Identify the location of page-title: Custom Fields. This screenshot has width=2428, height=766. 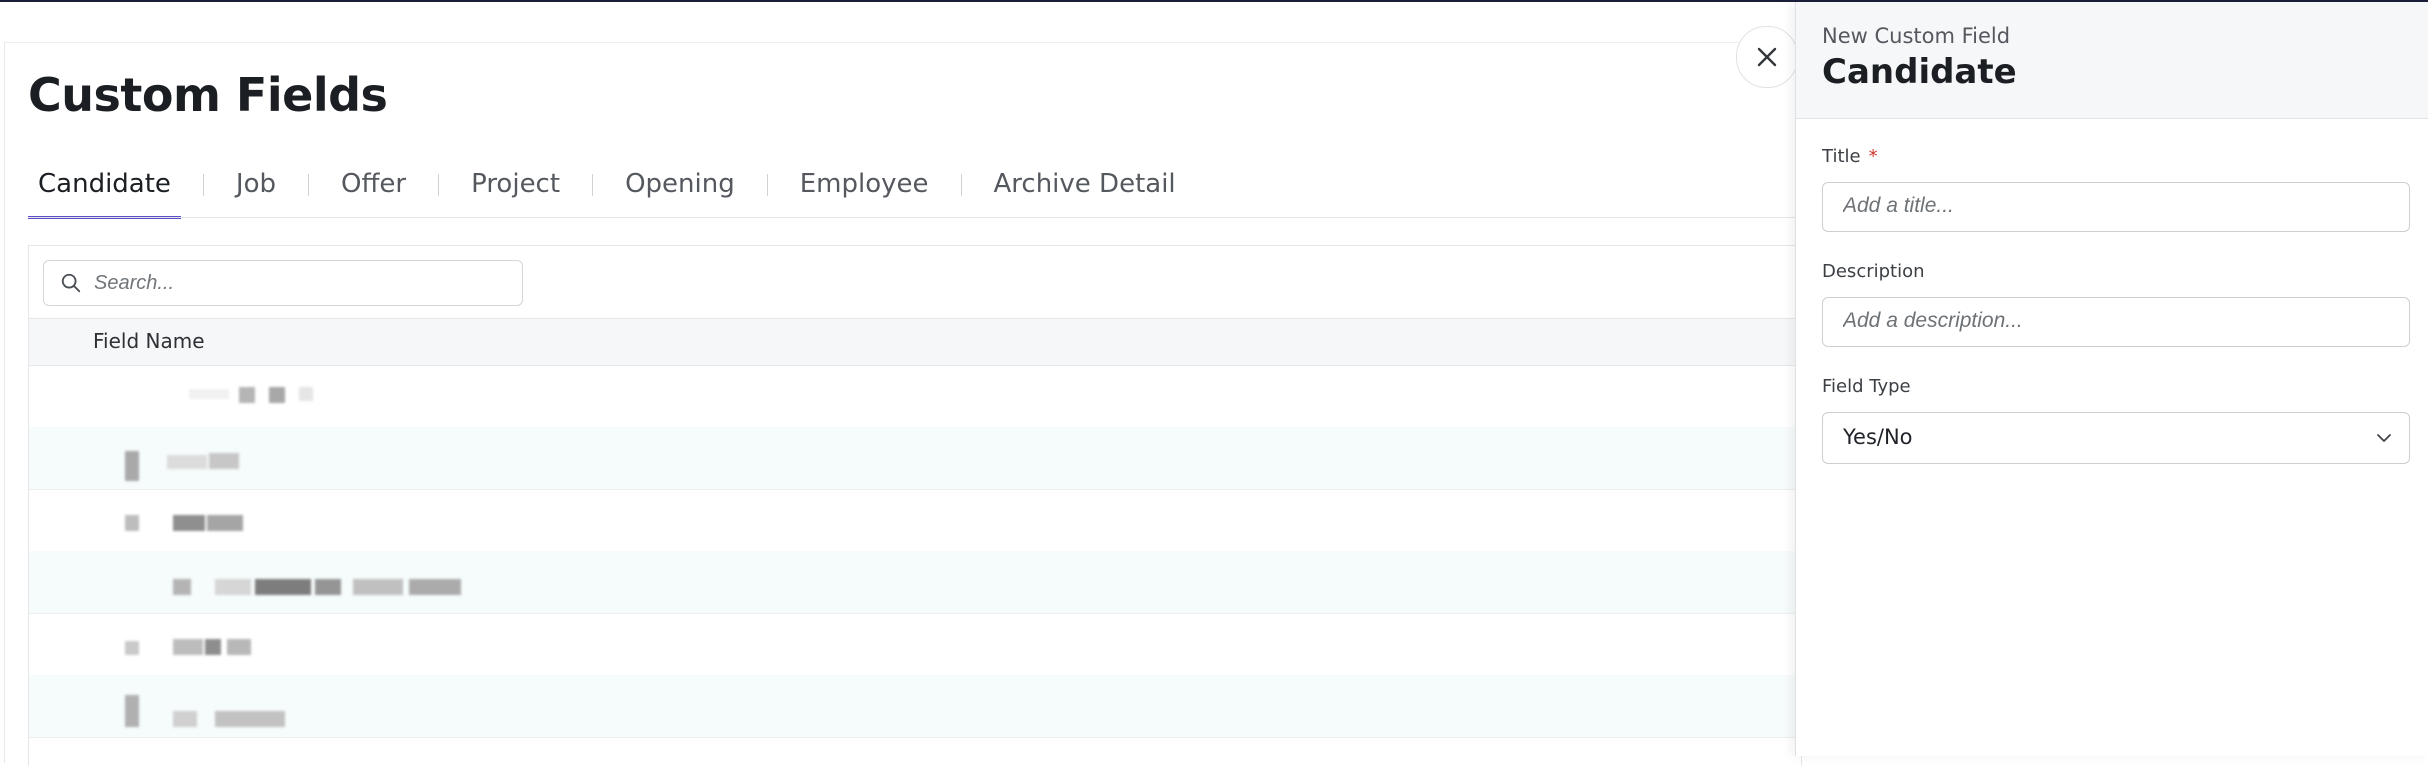
(208, 95).